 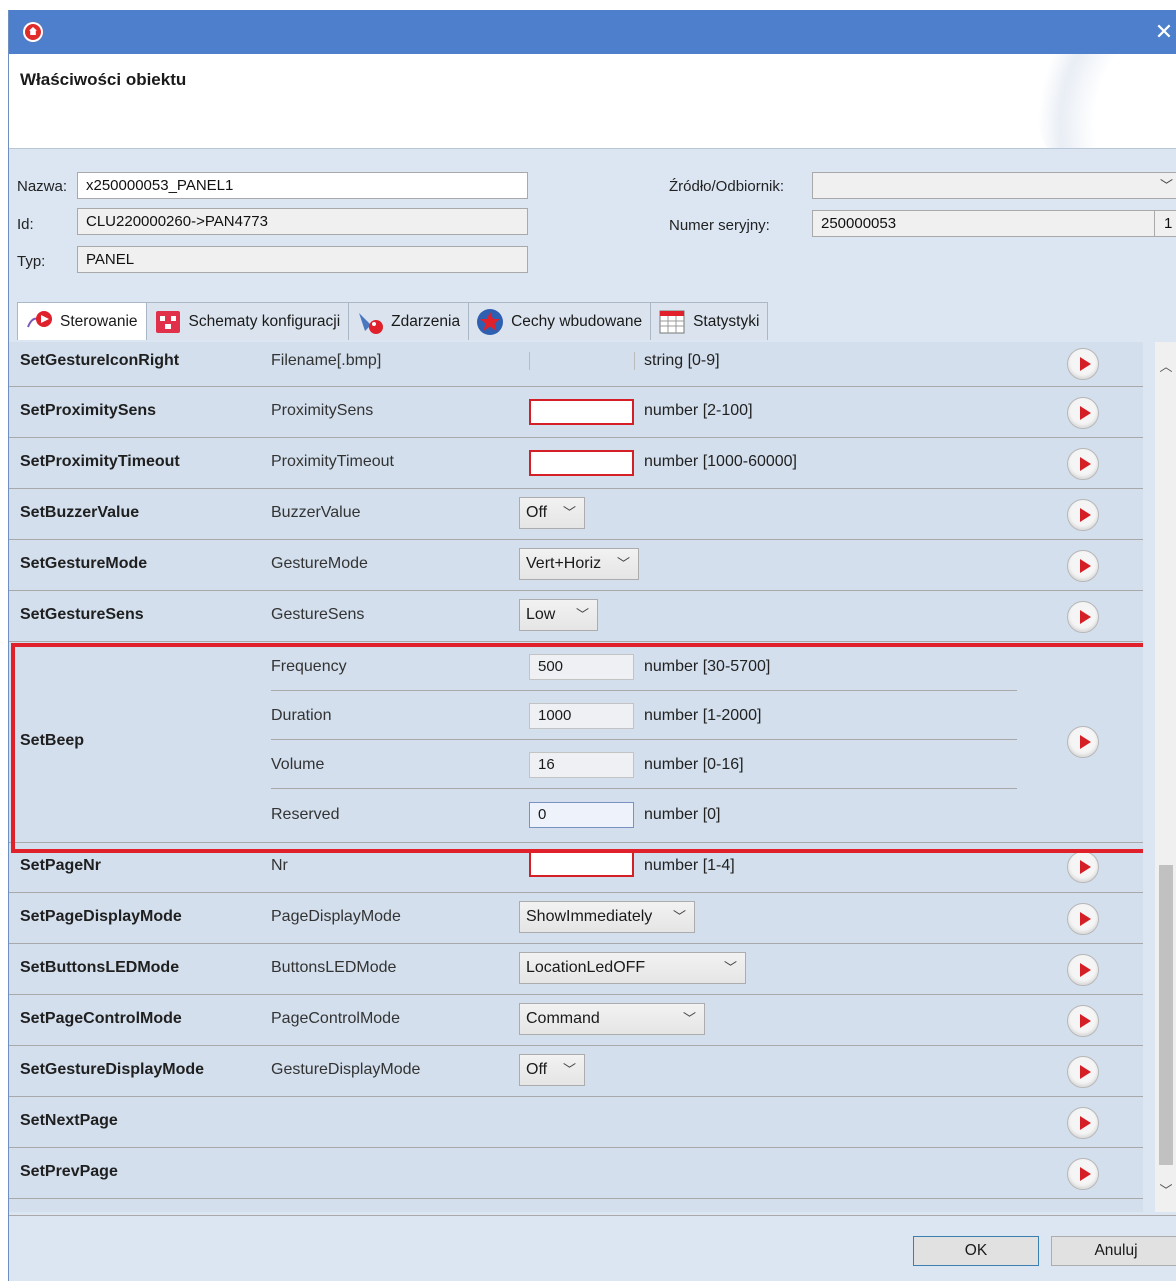 I want to click on select-value: Command, so click(x=563, y=1018).